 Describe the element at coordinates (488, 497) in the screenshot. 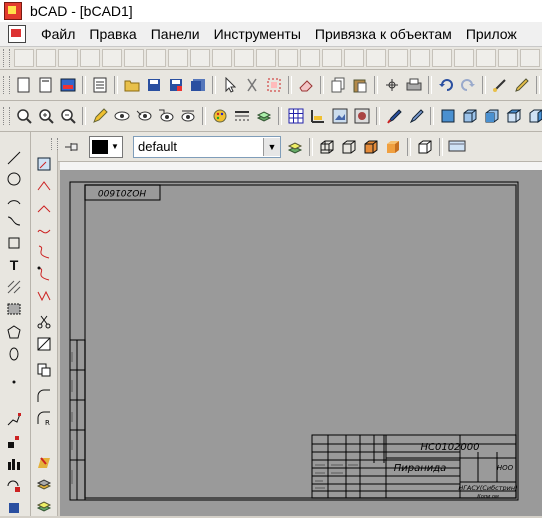

I see `stamp-bottom: Копи ом` at that location.